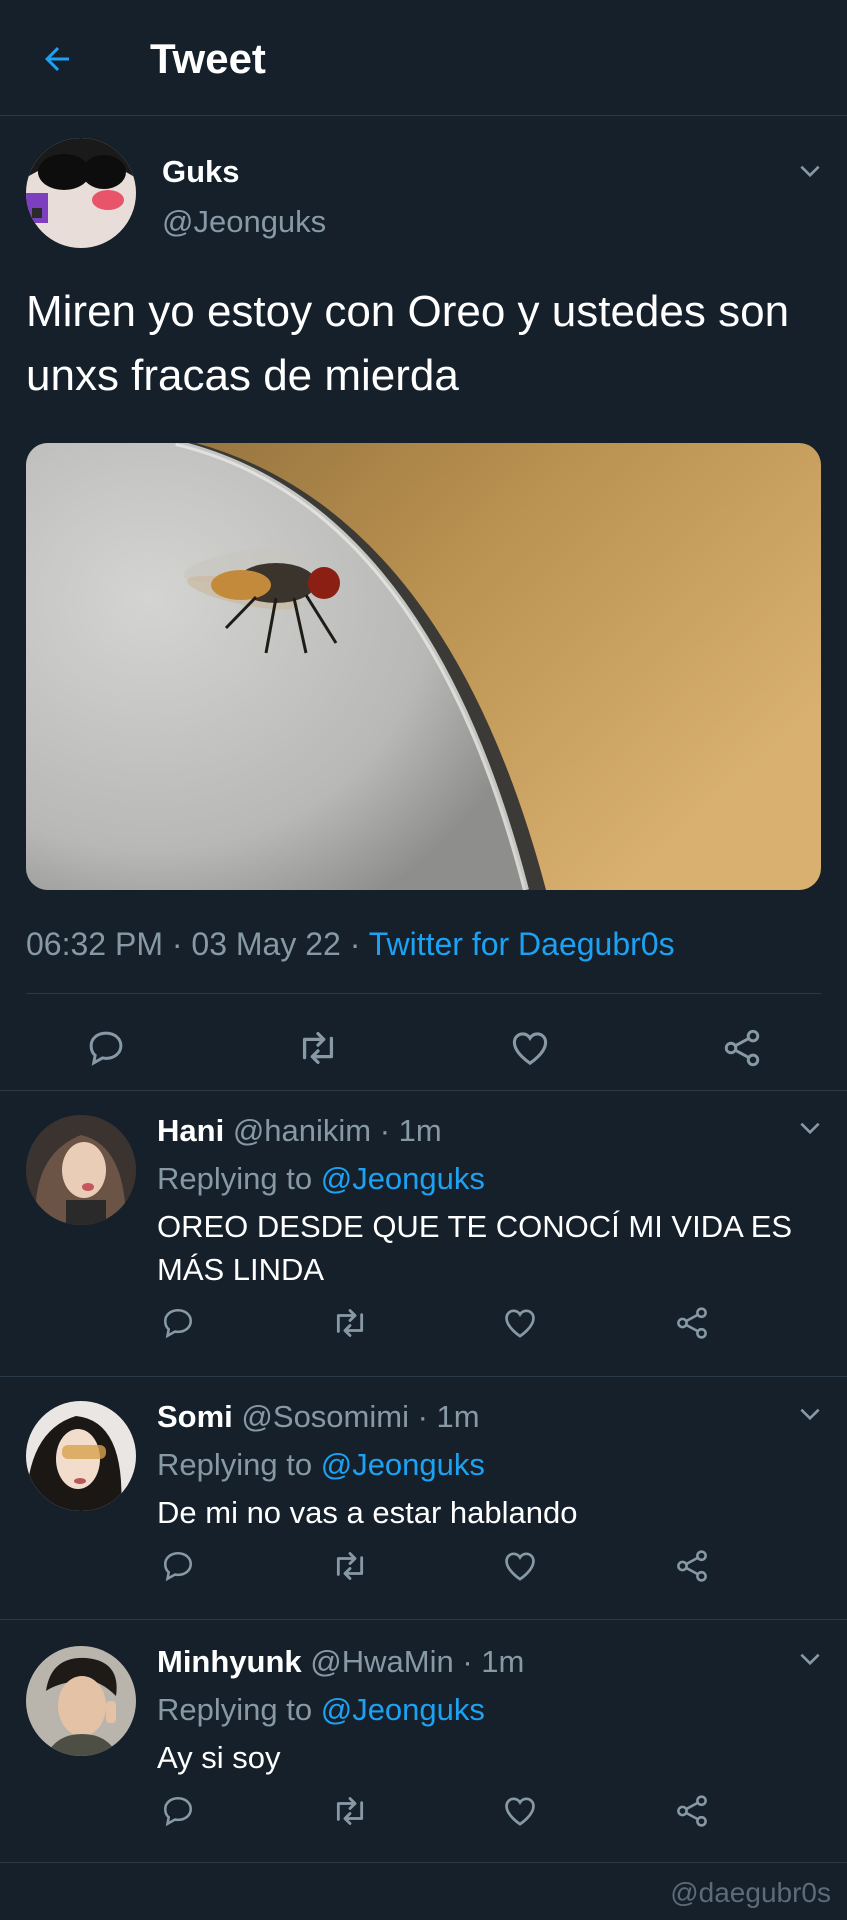 Image resolution: width=847 pixels, height=1920 pixels. Describe the element at coordinates (423, 993) in the screenshot. I see `divider` at that location.